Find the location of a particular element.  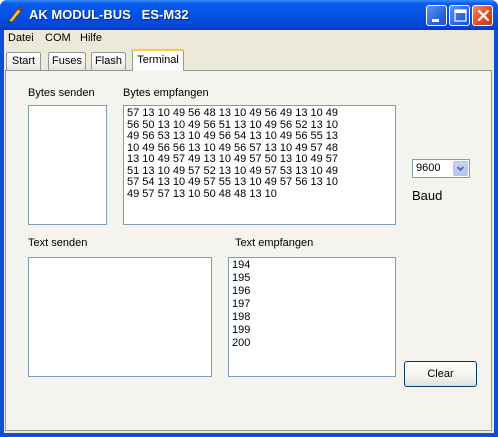

menu-hilfe: Hilfe is located at coordinates (91, 38).